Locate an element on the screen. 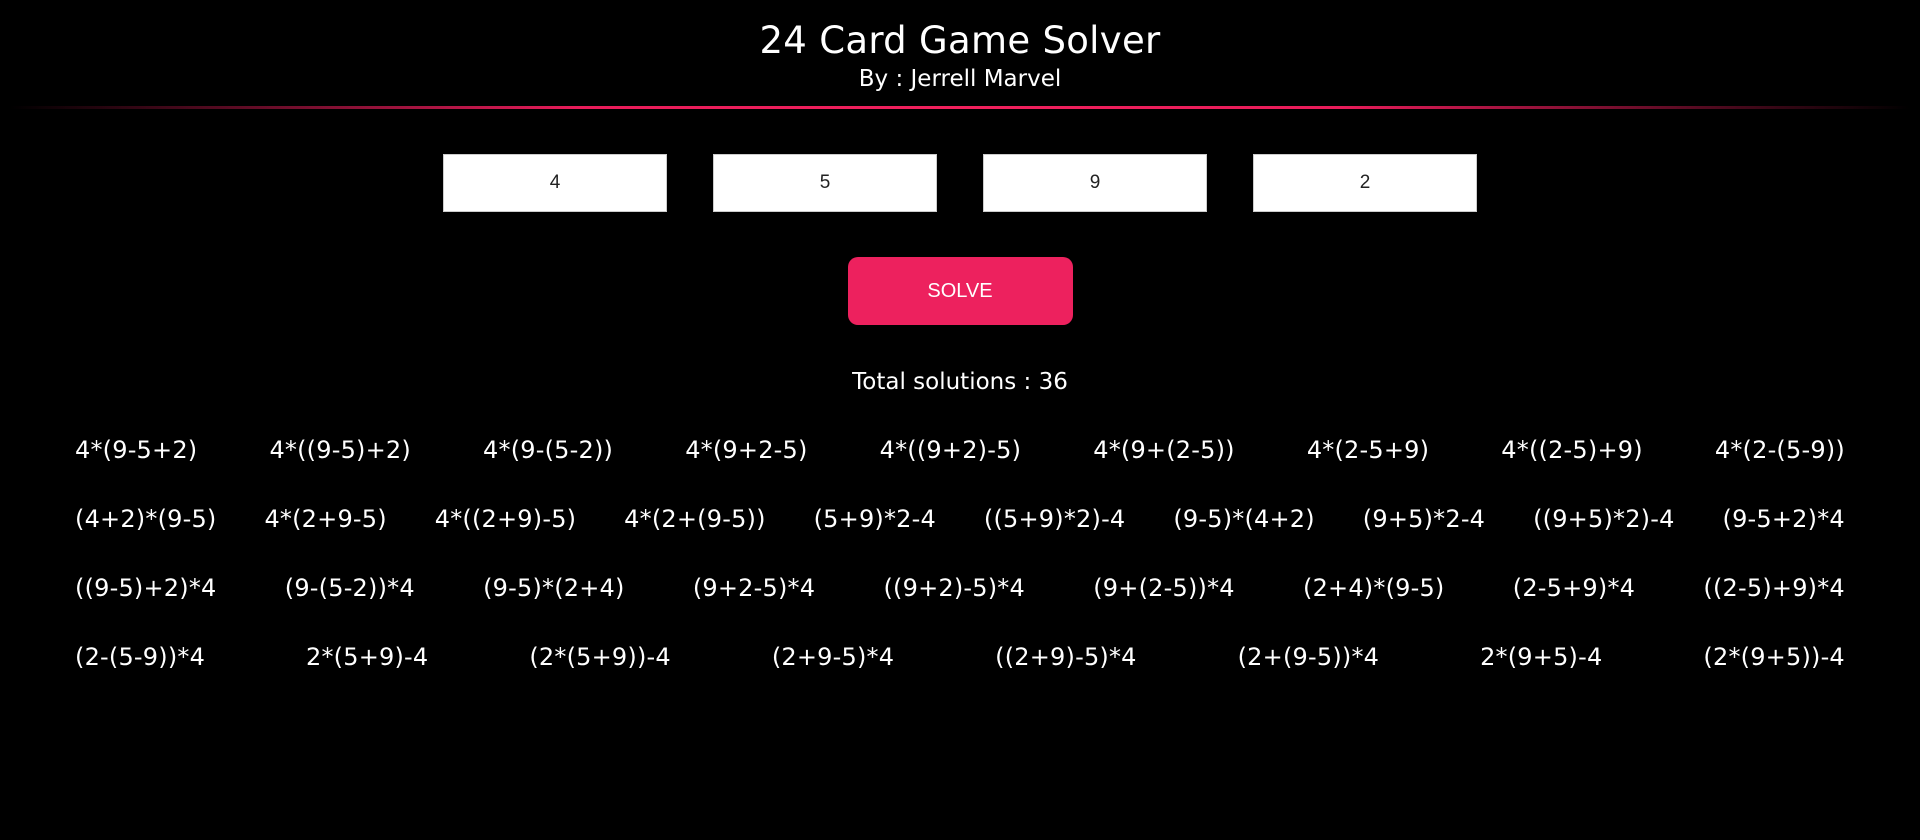  solution-item: (2-5+9)*4 is located at coordinates (1574, 588).